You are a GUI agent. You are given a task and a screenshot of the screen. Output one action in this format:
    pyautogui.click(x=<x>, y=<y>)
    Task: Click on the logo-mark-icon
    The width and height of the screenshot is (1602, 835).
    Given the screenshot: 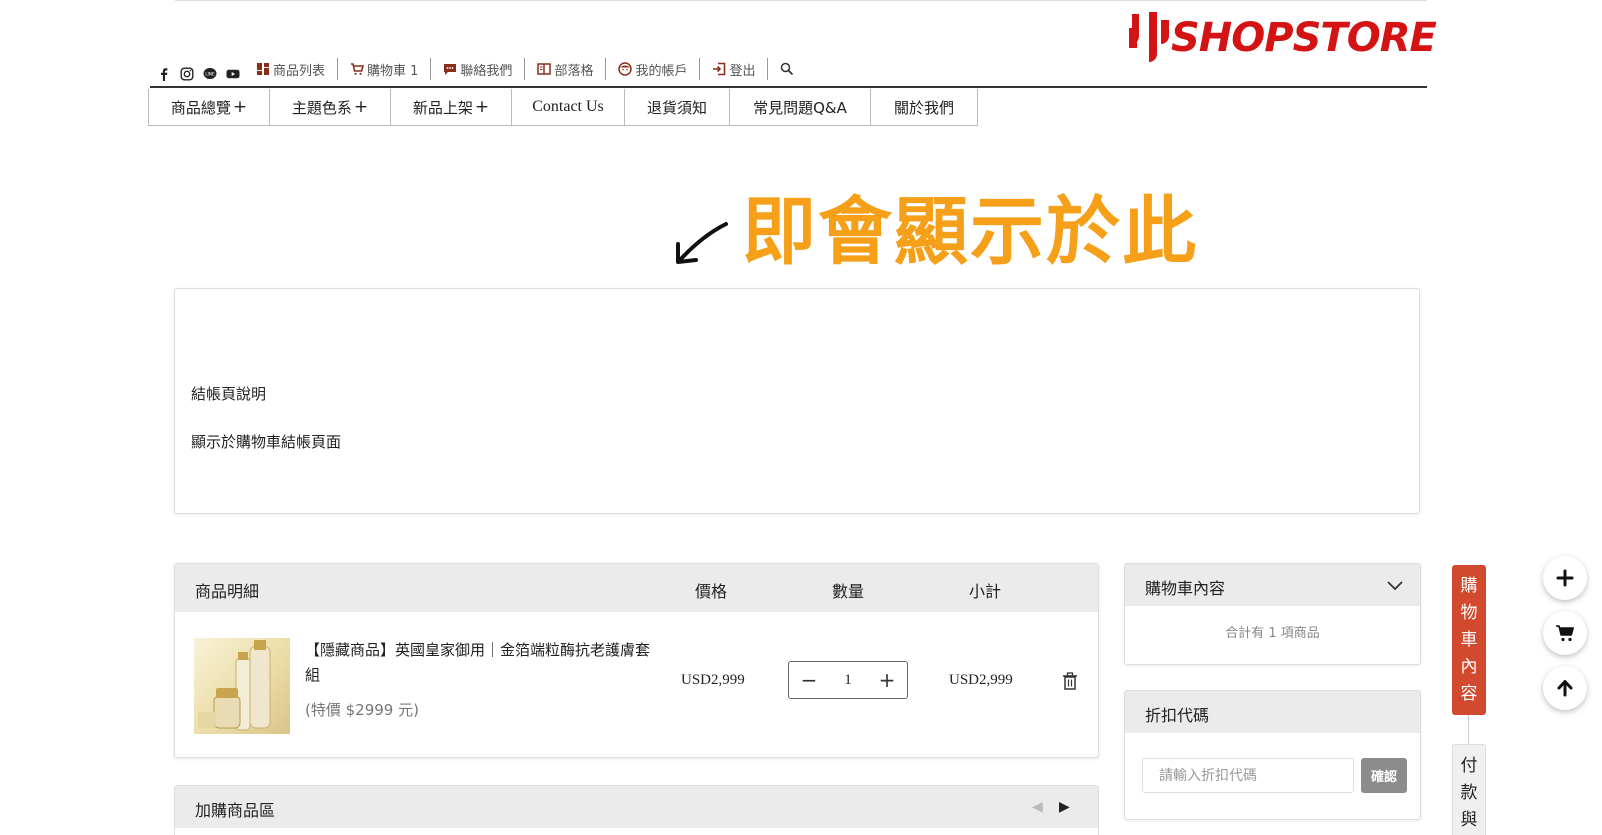 What is the action you would take?
    pyautogui.click(x=1148, y=38)
    